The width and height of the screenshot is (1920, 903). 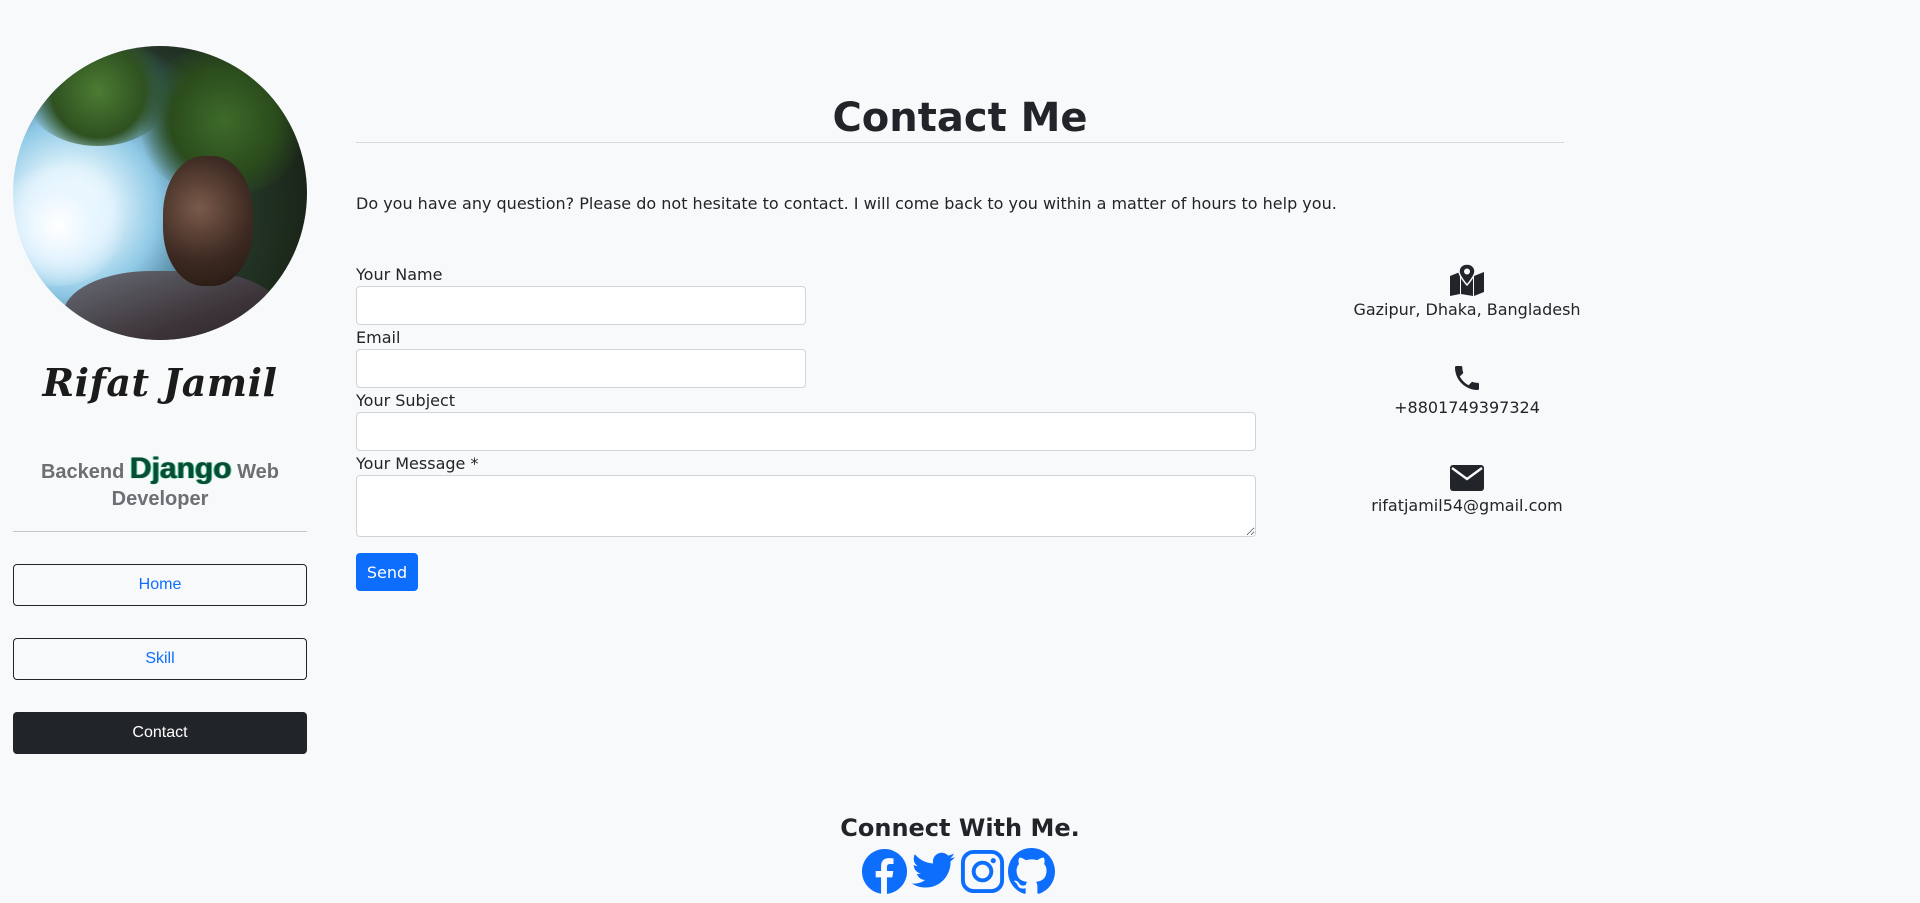 I want to click on address-item: Gazipur, Dhaka, Bangladesh, so click(x=1467, y=313).